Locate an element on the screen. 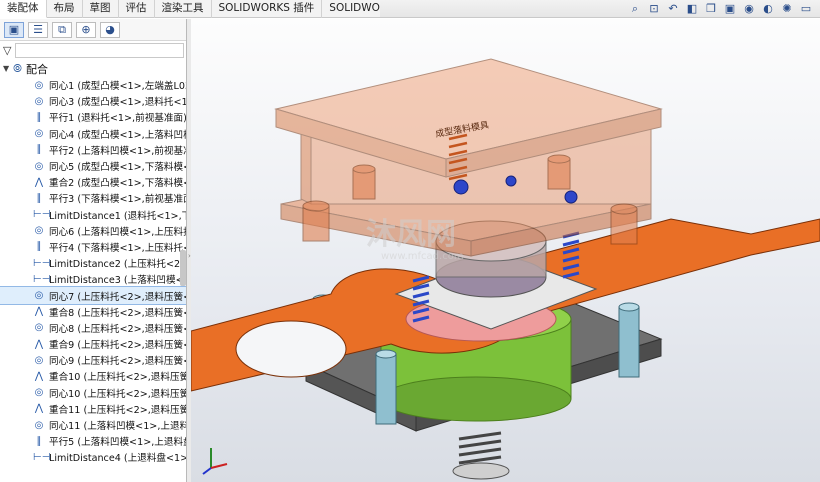 The height and width of the screenshot is (482, 820). mate-item: ◎ 同心6 (上落料凹模<1>,上压料托 is located at coordinates (93, 231).